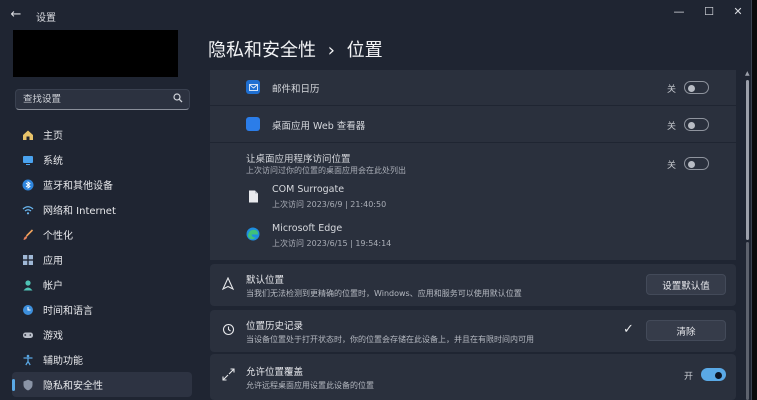 Image resolution: width=757 pixels, height=400 pixels. What do you see at coordinates (679, 12) in the screenshot?
I see `minimize-button: —` at bounding box center [679, 12].